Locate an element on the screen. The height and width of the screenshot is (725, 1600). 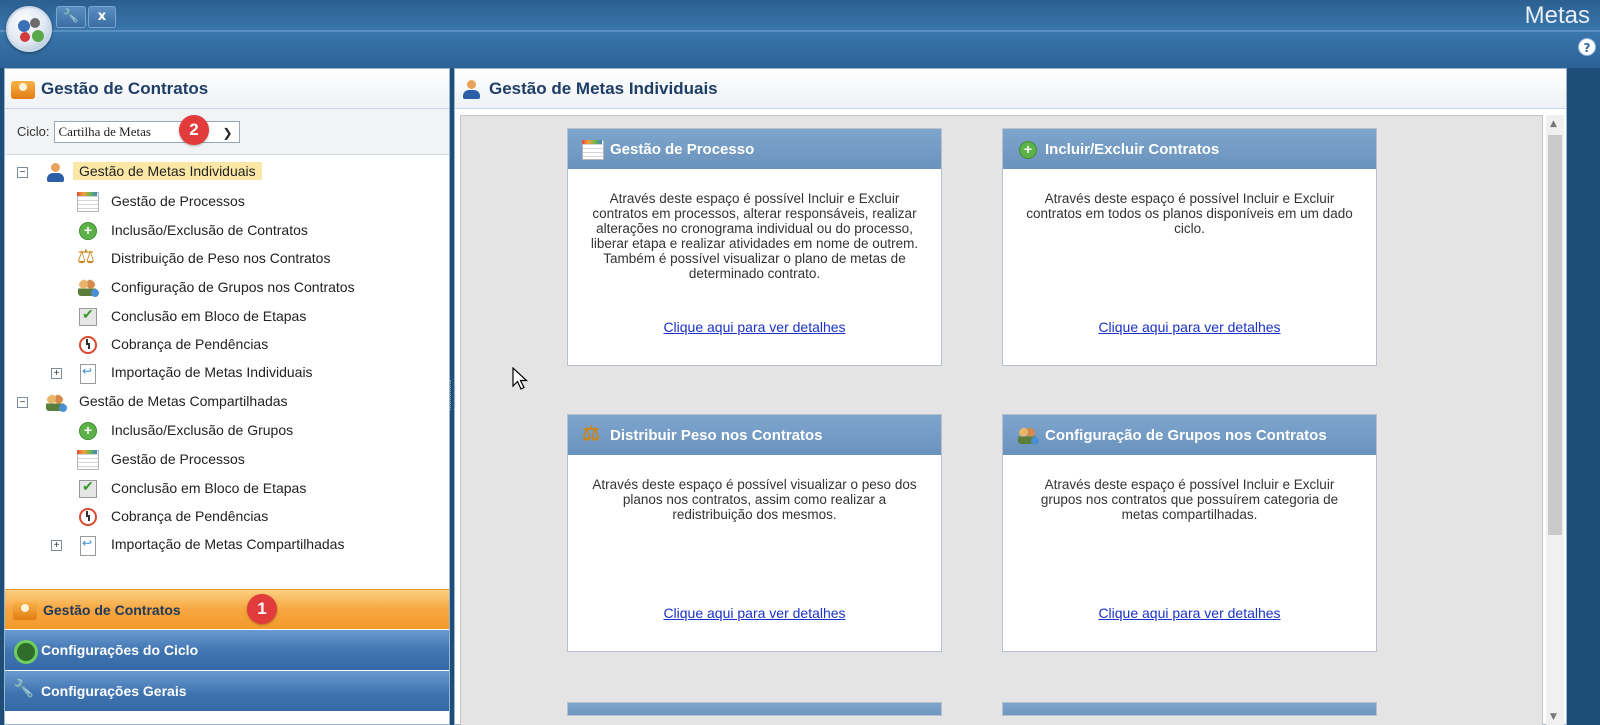
accordion-configuracoes-gerais: Configurações Gerais is located at coordinates (227, 691).